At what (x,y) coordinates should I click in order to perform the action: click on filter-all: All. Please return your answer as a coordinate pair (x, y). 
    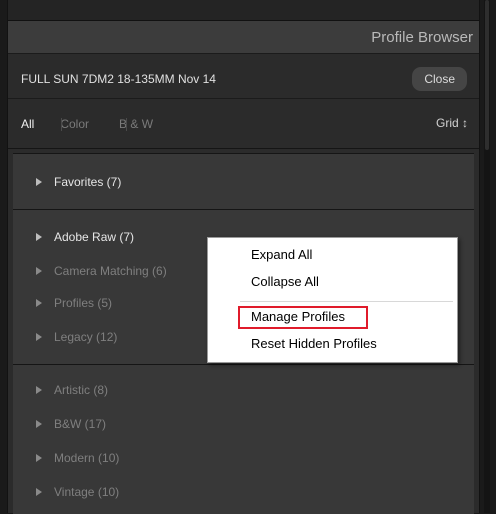
    Looking at the image, I should click on (27, 124).